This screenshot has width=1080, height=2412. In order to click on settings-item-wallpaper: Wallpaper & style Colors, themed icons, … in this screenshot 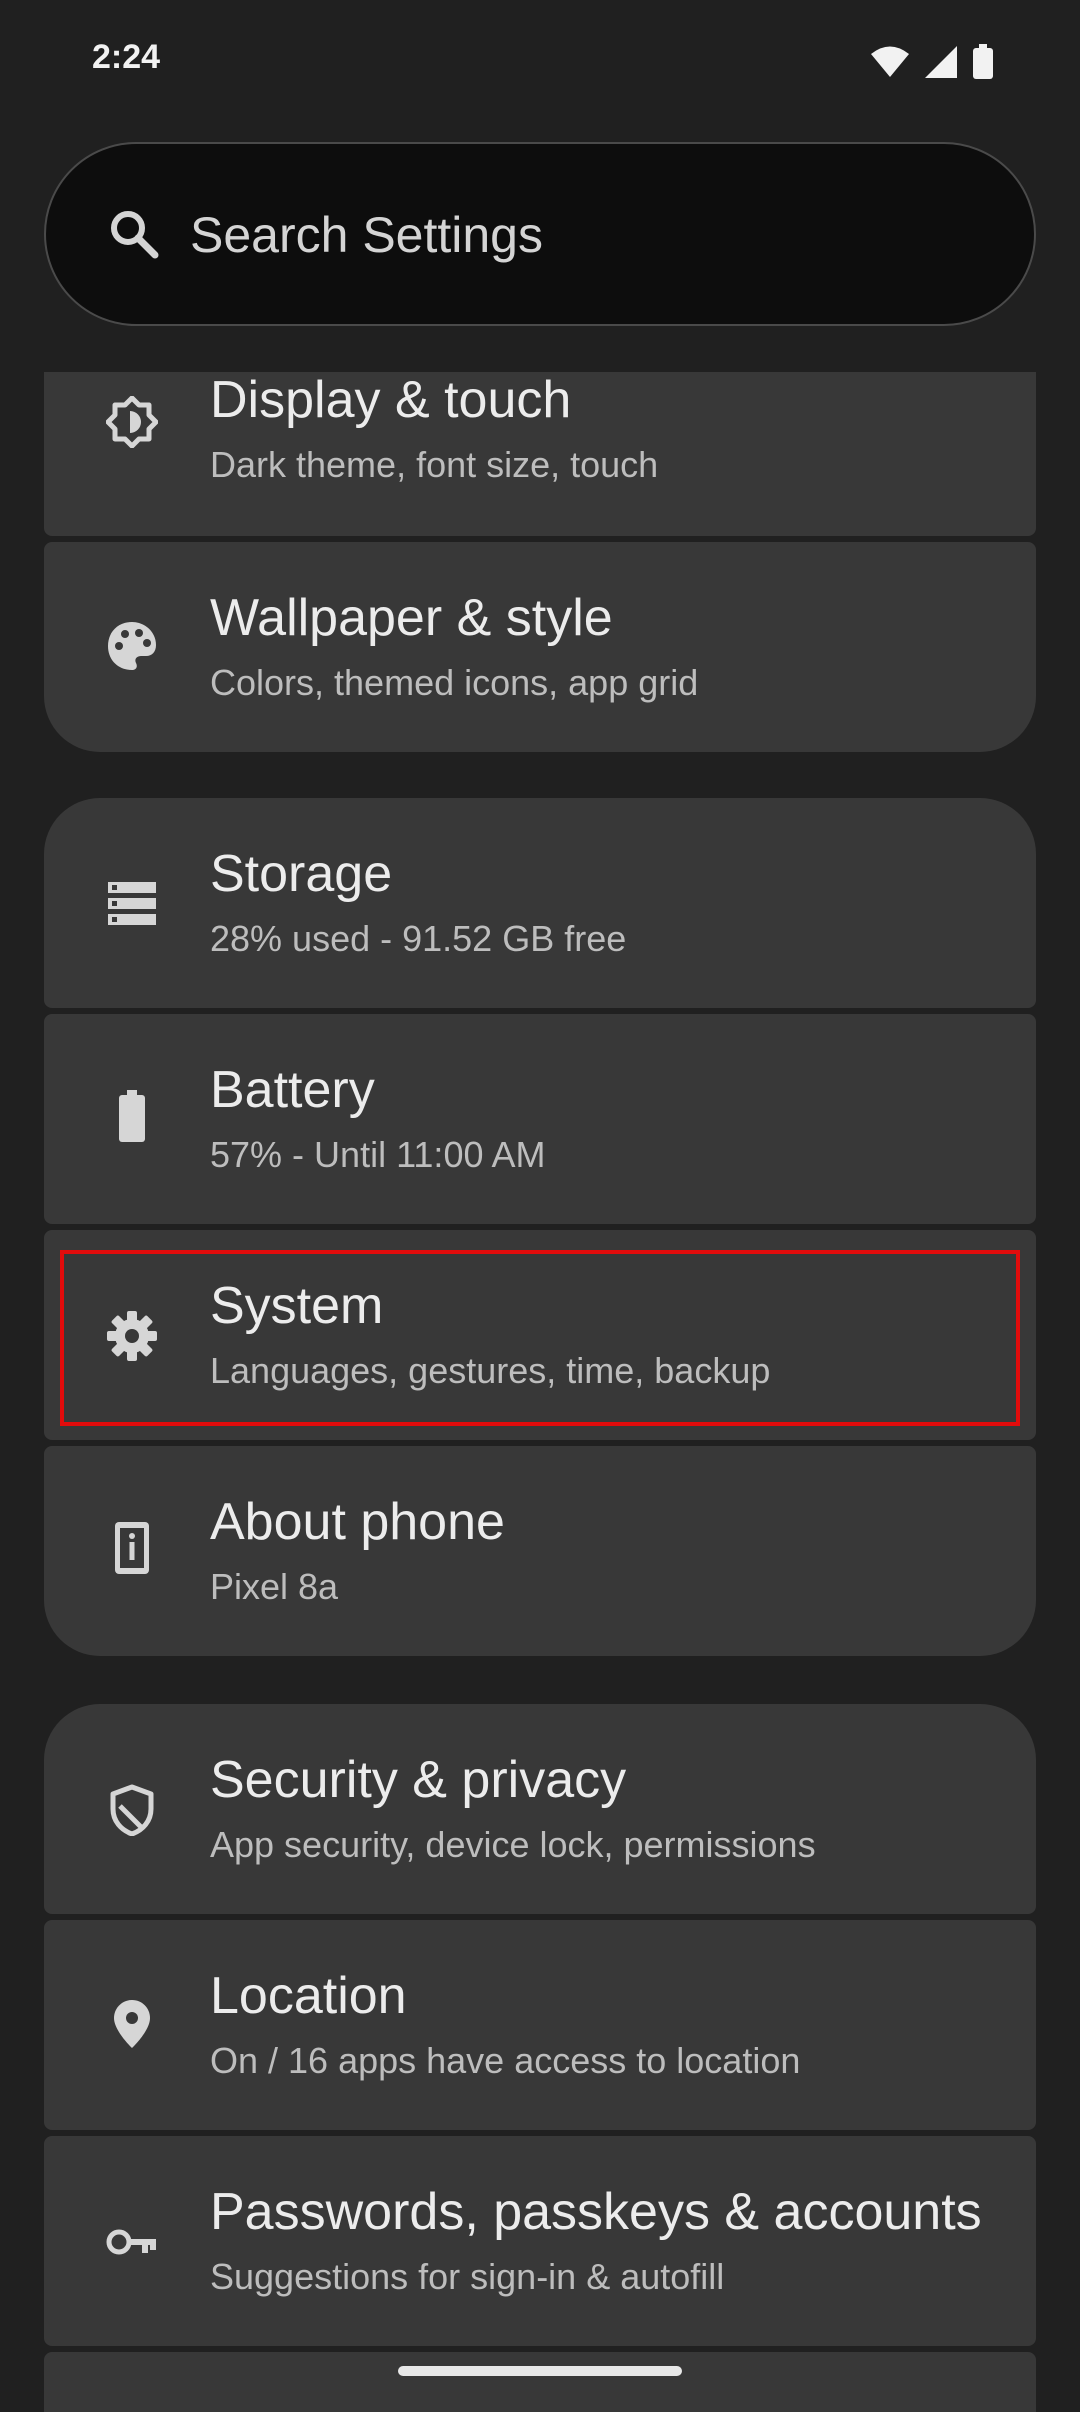, I will do `click(540, 647)`.